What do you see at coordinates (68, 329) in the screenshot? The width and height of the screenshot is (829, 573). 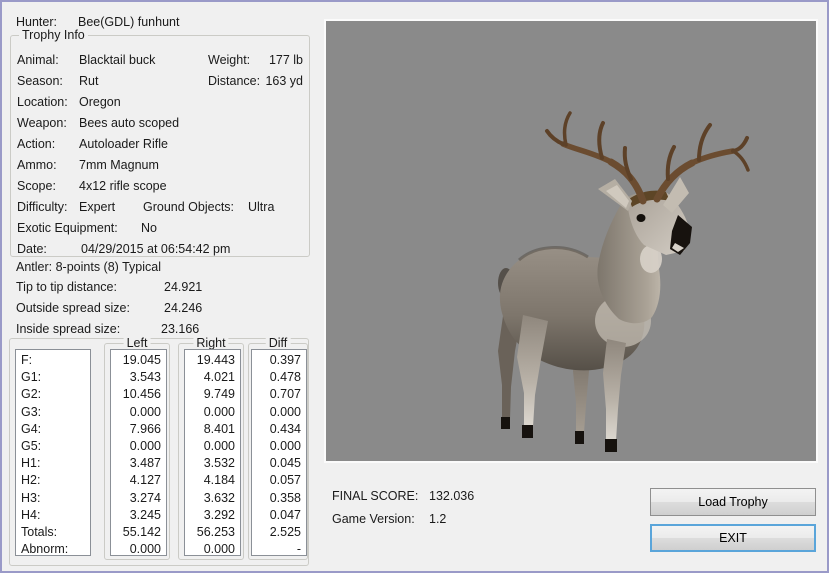 I see `inside-spread-label: Inside spread size:` at bounding box center [68, 329].